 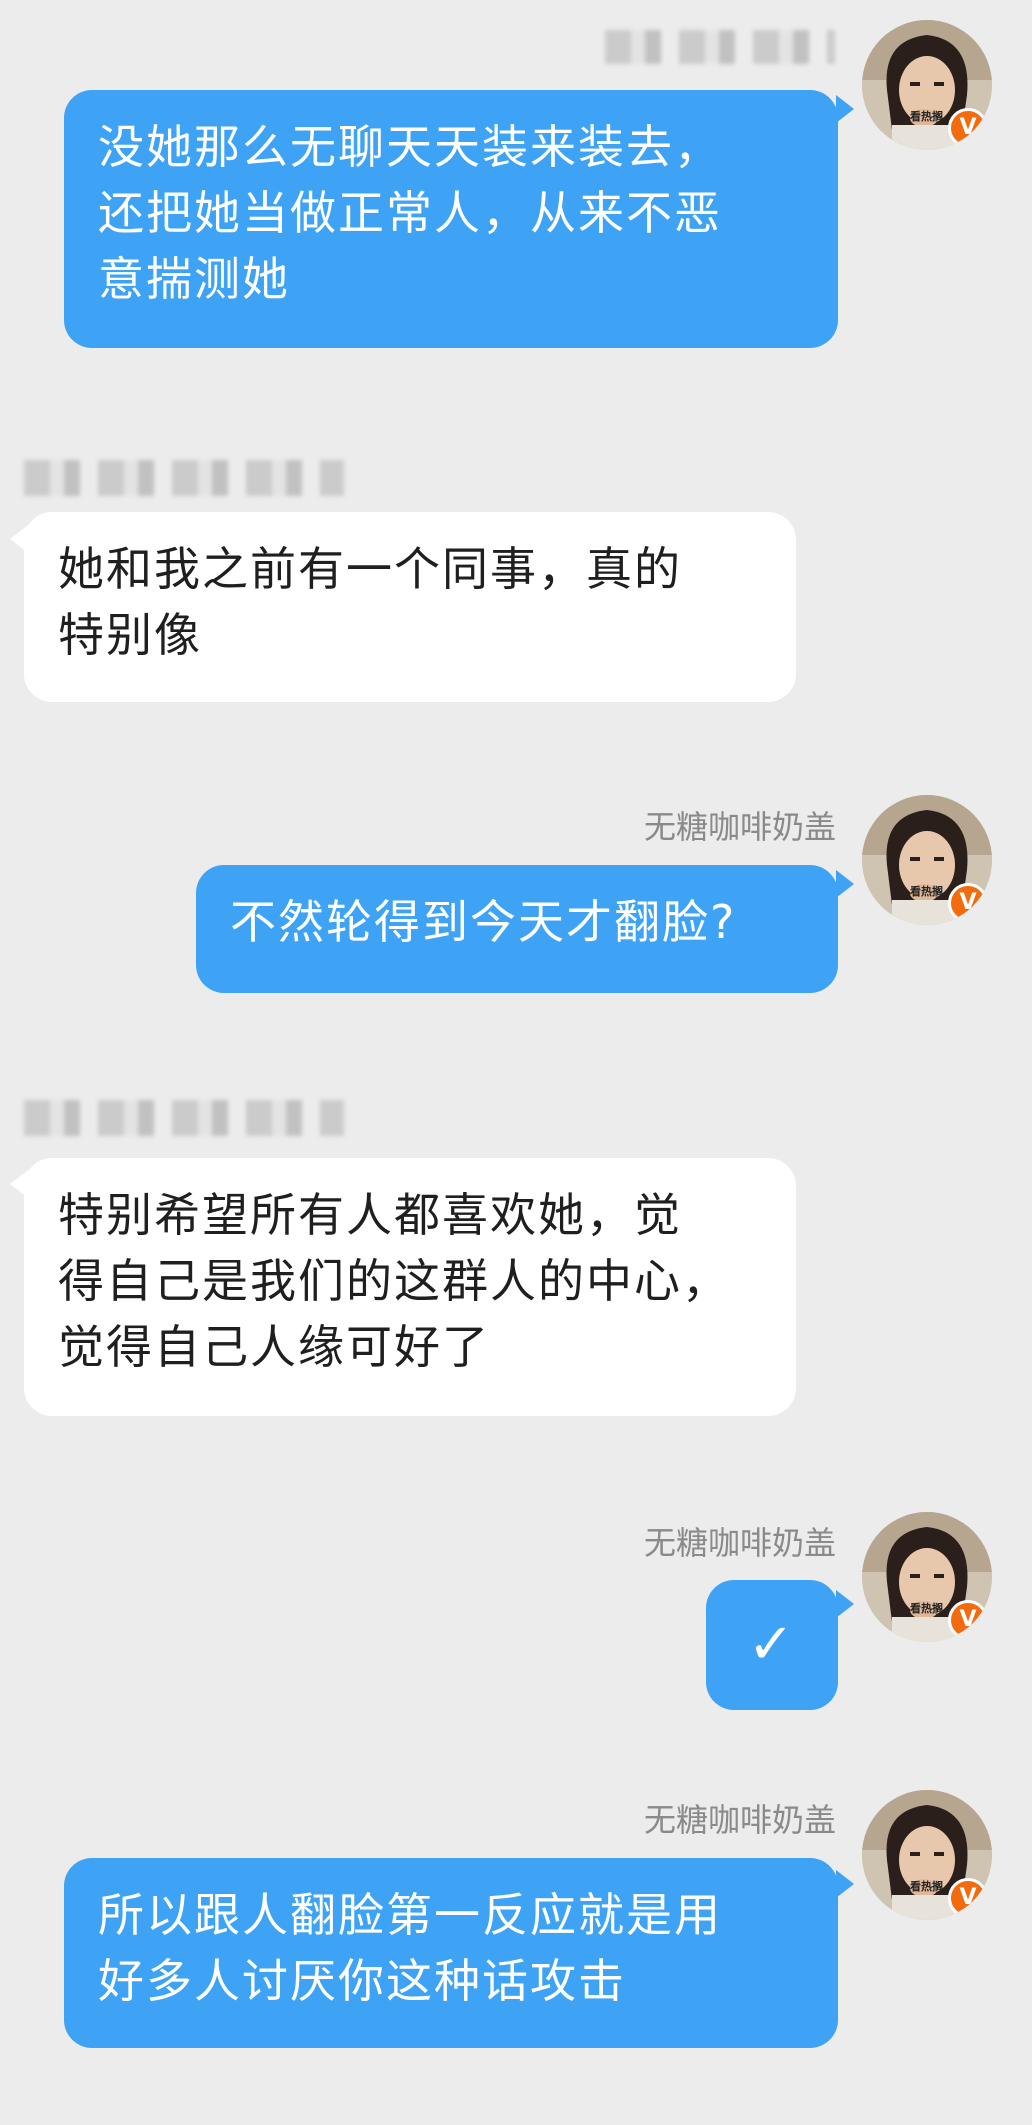 I want to click on check-icon: ✓, so click(x=772, y=1644).